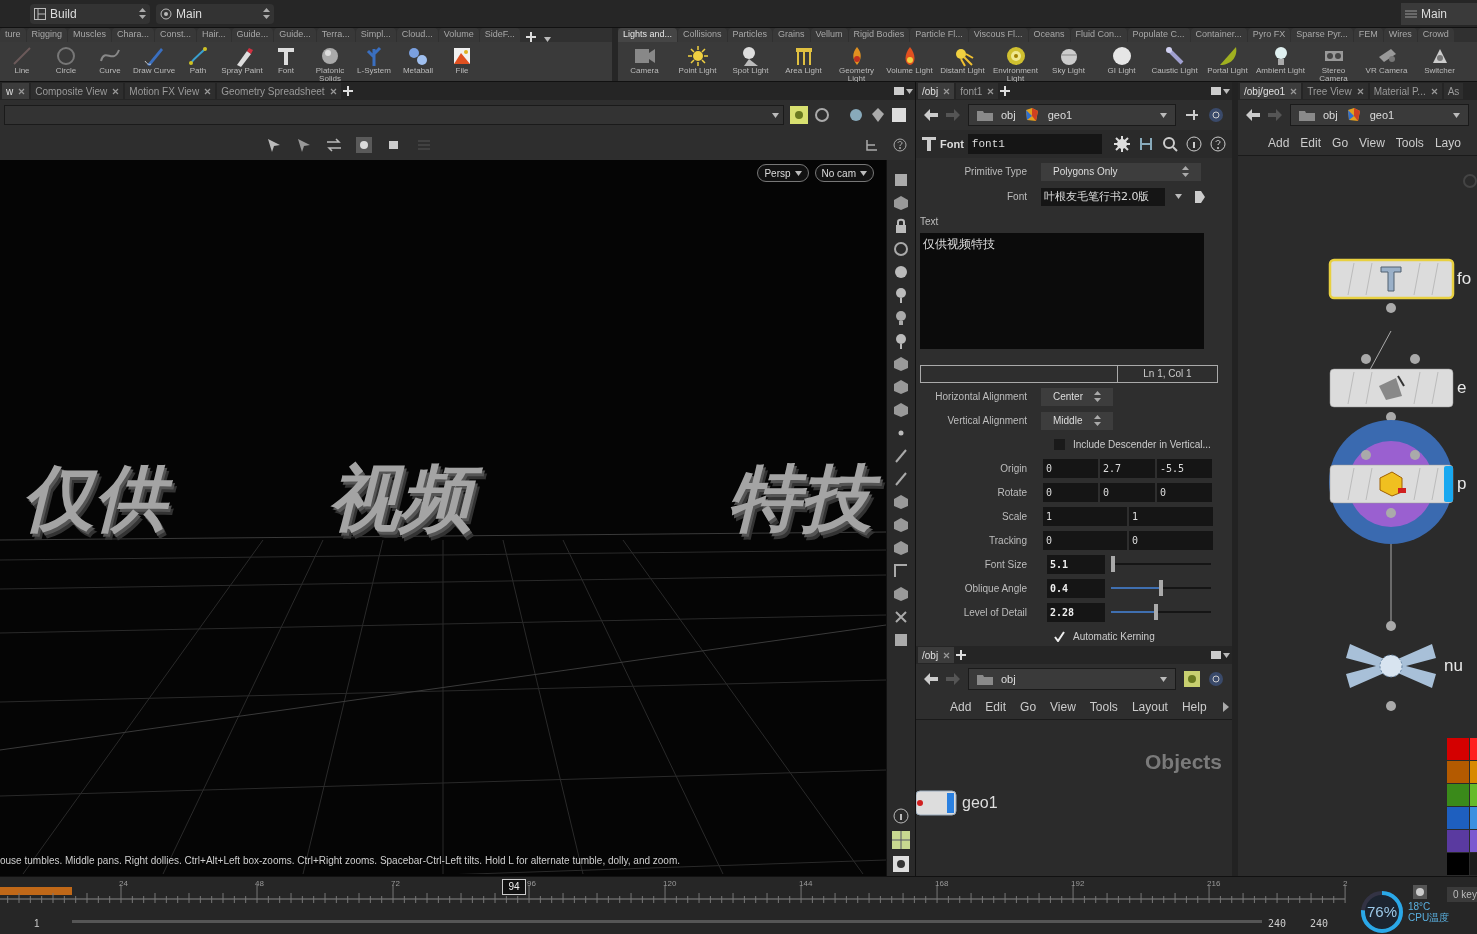 The height and width of the screenshot is (934, 1477). I want to click on menu-item: Layo, so click(1447, 142).